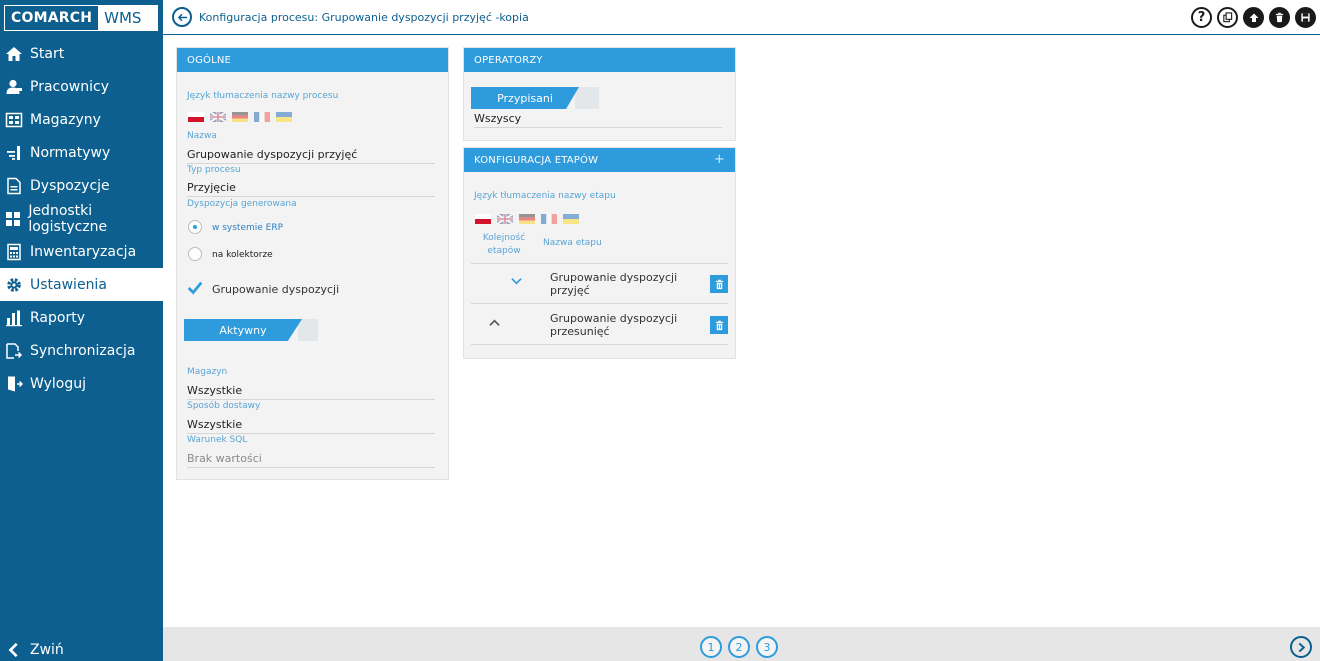 This screenshot has width=1320, height=661. I want to click on generated-disposition-label: Dyspozycja generowana, so click(242, 204).